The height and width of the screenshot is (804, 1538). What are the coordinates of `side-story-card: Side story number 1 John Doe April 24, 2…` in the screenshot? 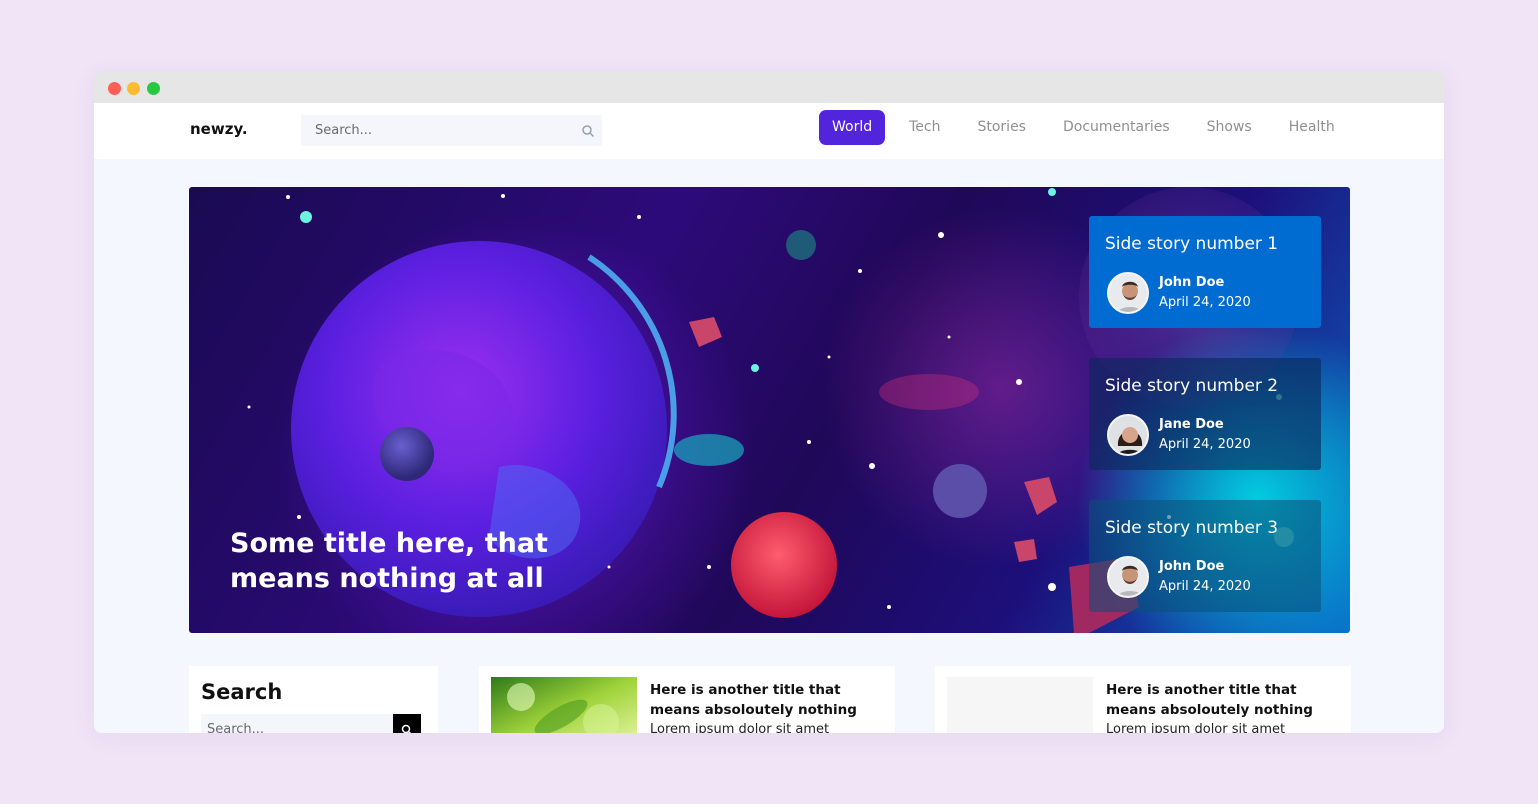 It's located at (1205, 272).